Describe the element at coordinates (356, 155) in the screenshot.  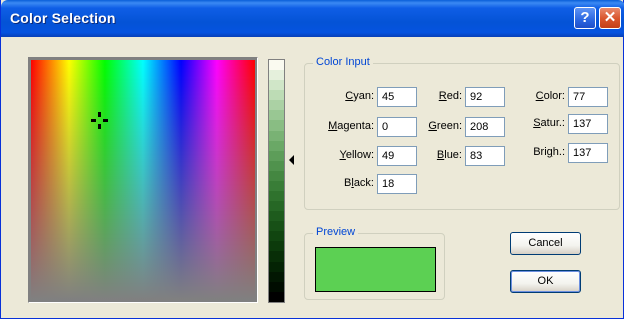
I see `yellow-label: Yellow:` at that location.